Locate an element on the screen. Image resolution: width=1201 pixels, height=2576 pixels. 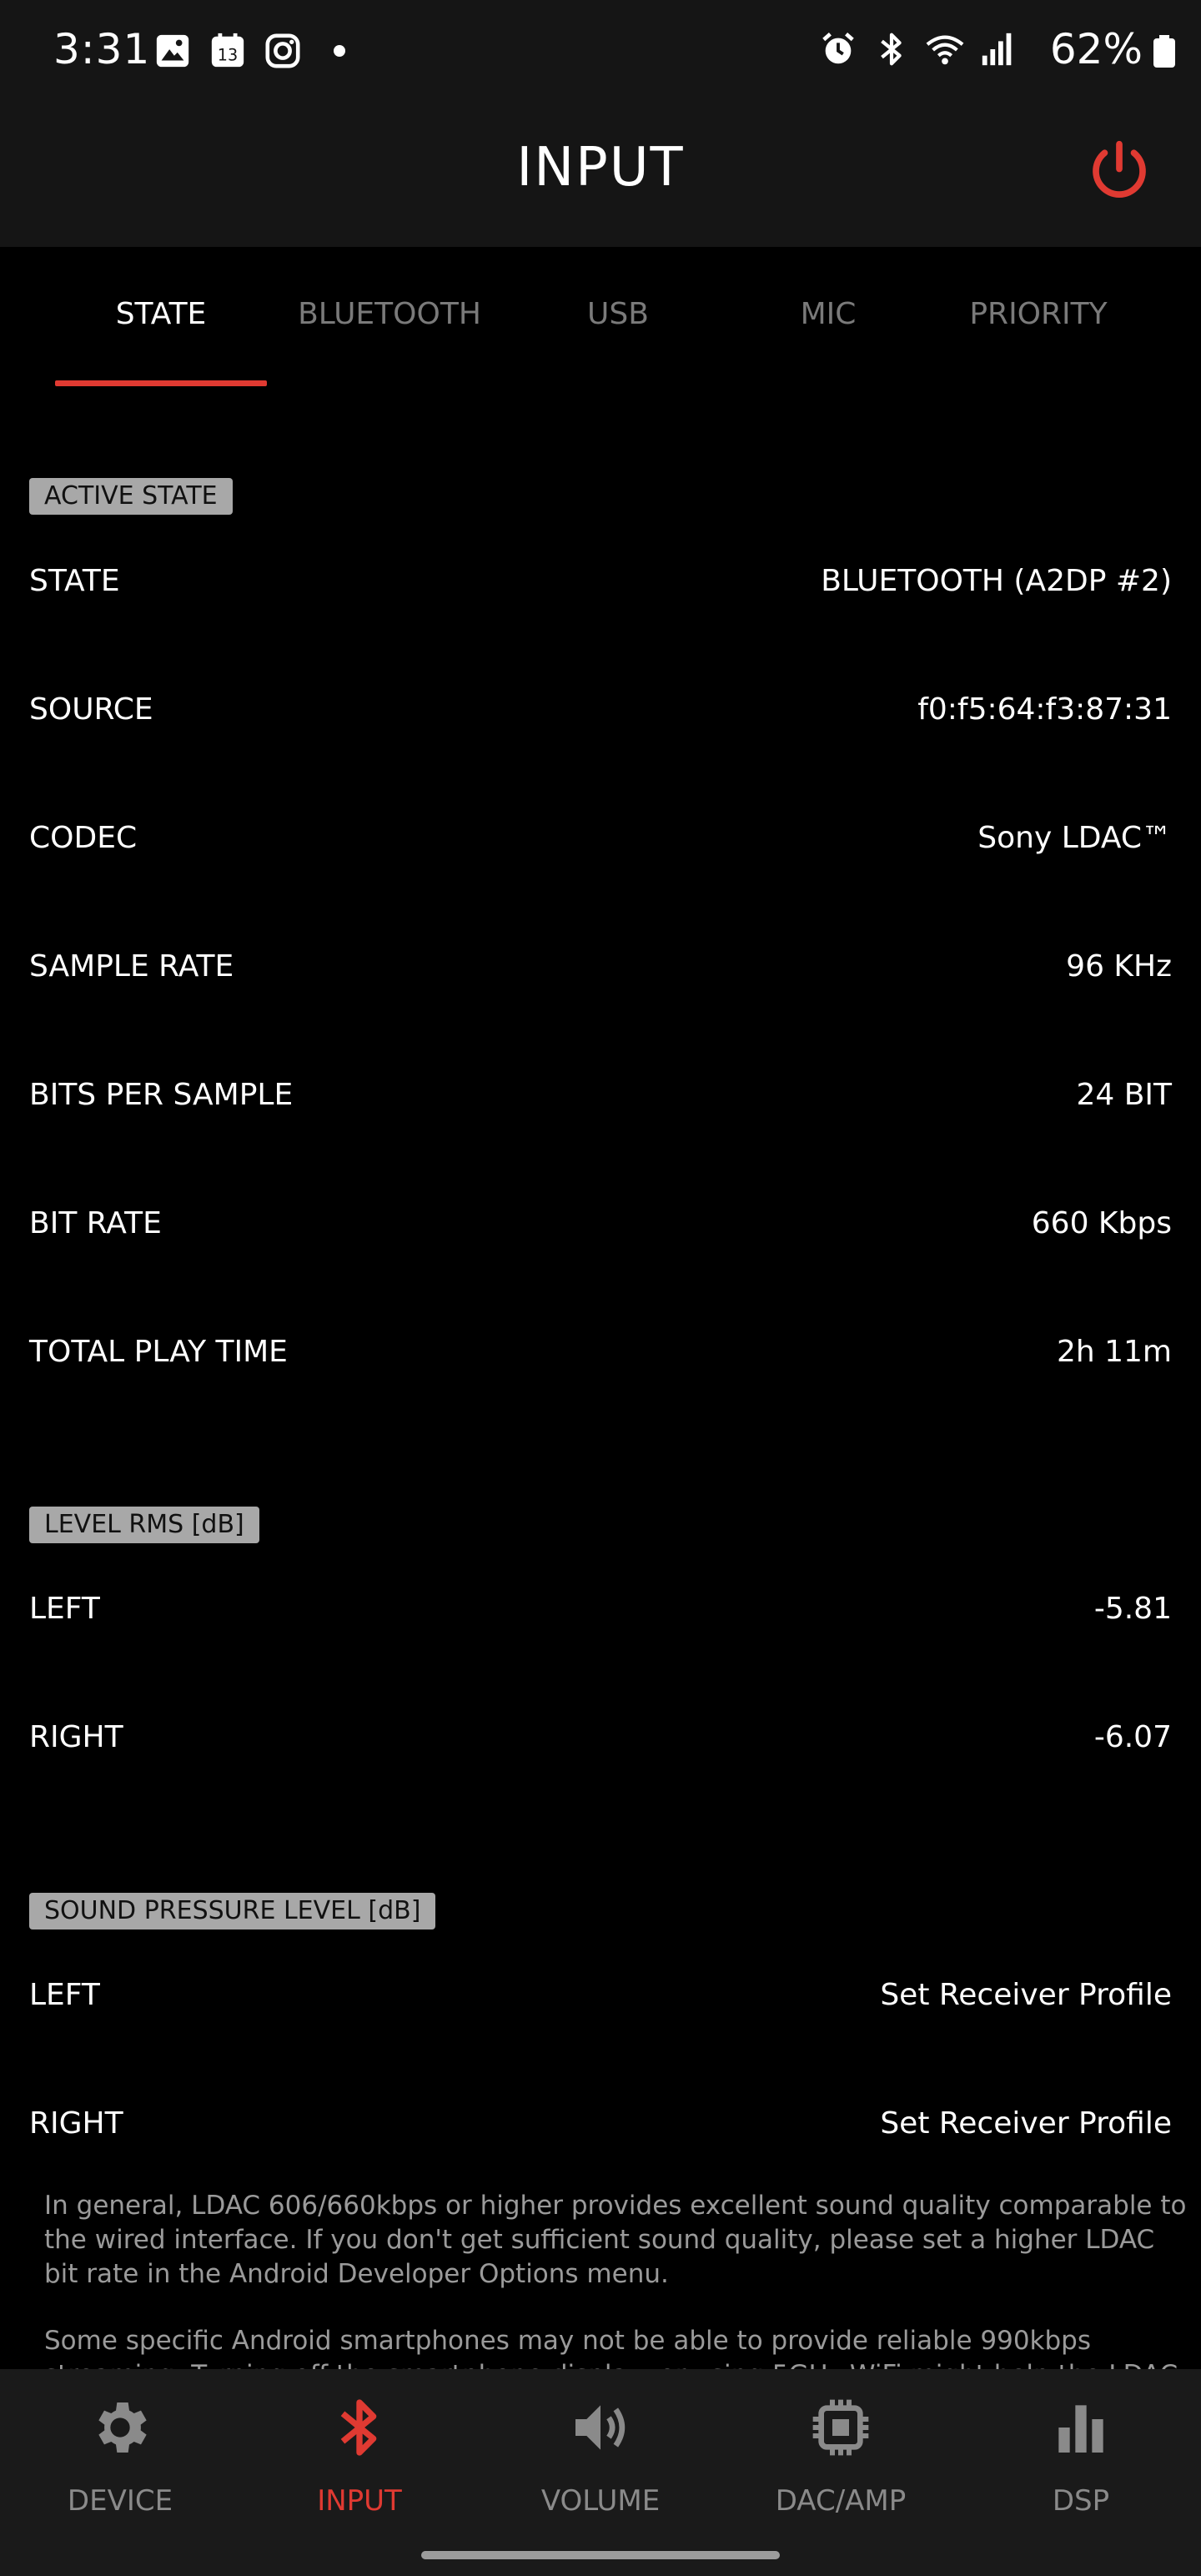
source-value: f0:f5:64:f3:87:31 is located at coordinates (1044, 709).